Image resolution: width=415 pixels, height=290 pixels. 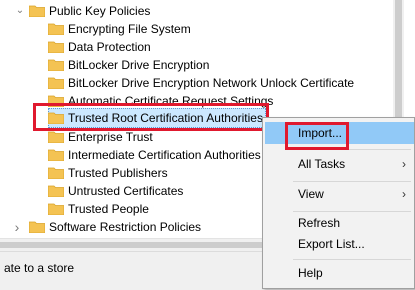 What do you see at coordinates (200, 29) in the screenshot?
I see `tree-item-encrypting-file-system: Encrypting File System` at bounding box center [200, 29].